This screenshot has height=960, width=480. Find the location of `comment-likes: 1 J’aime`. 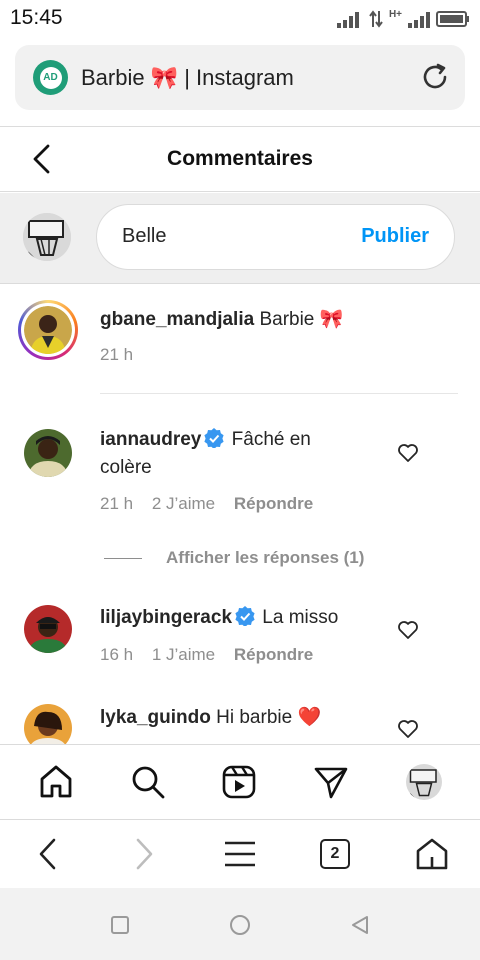

comment-likes: 1 J’aime is located at coordinates (183, 654).